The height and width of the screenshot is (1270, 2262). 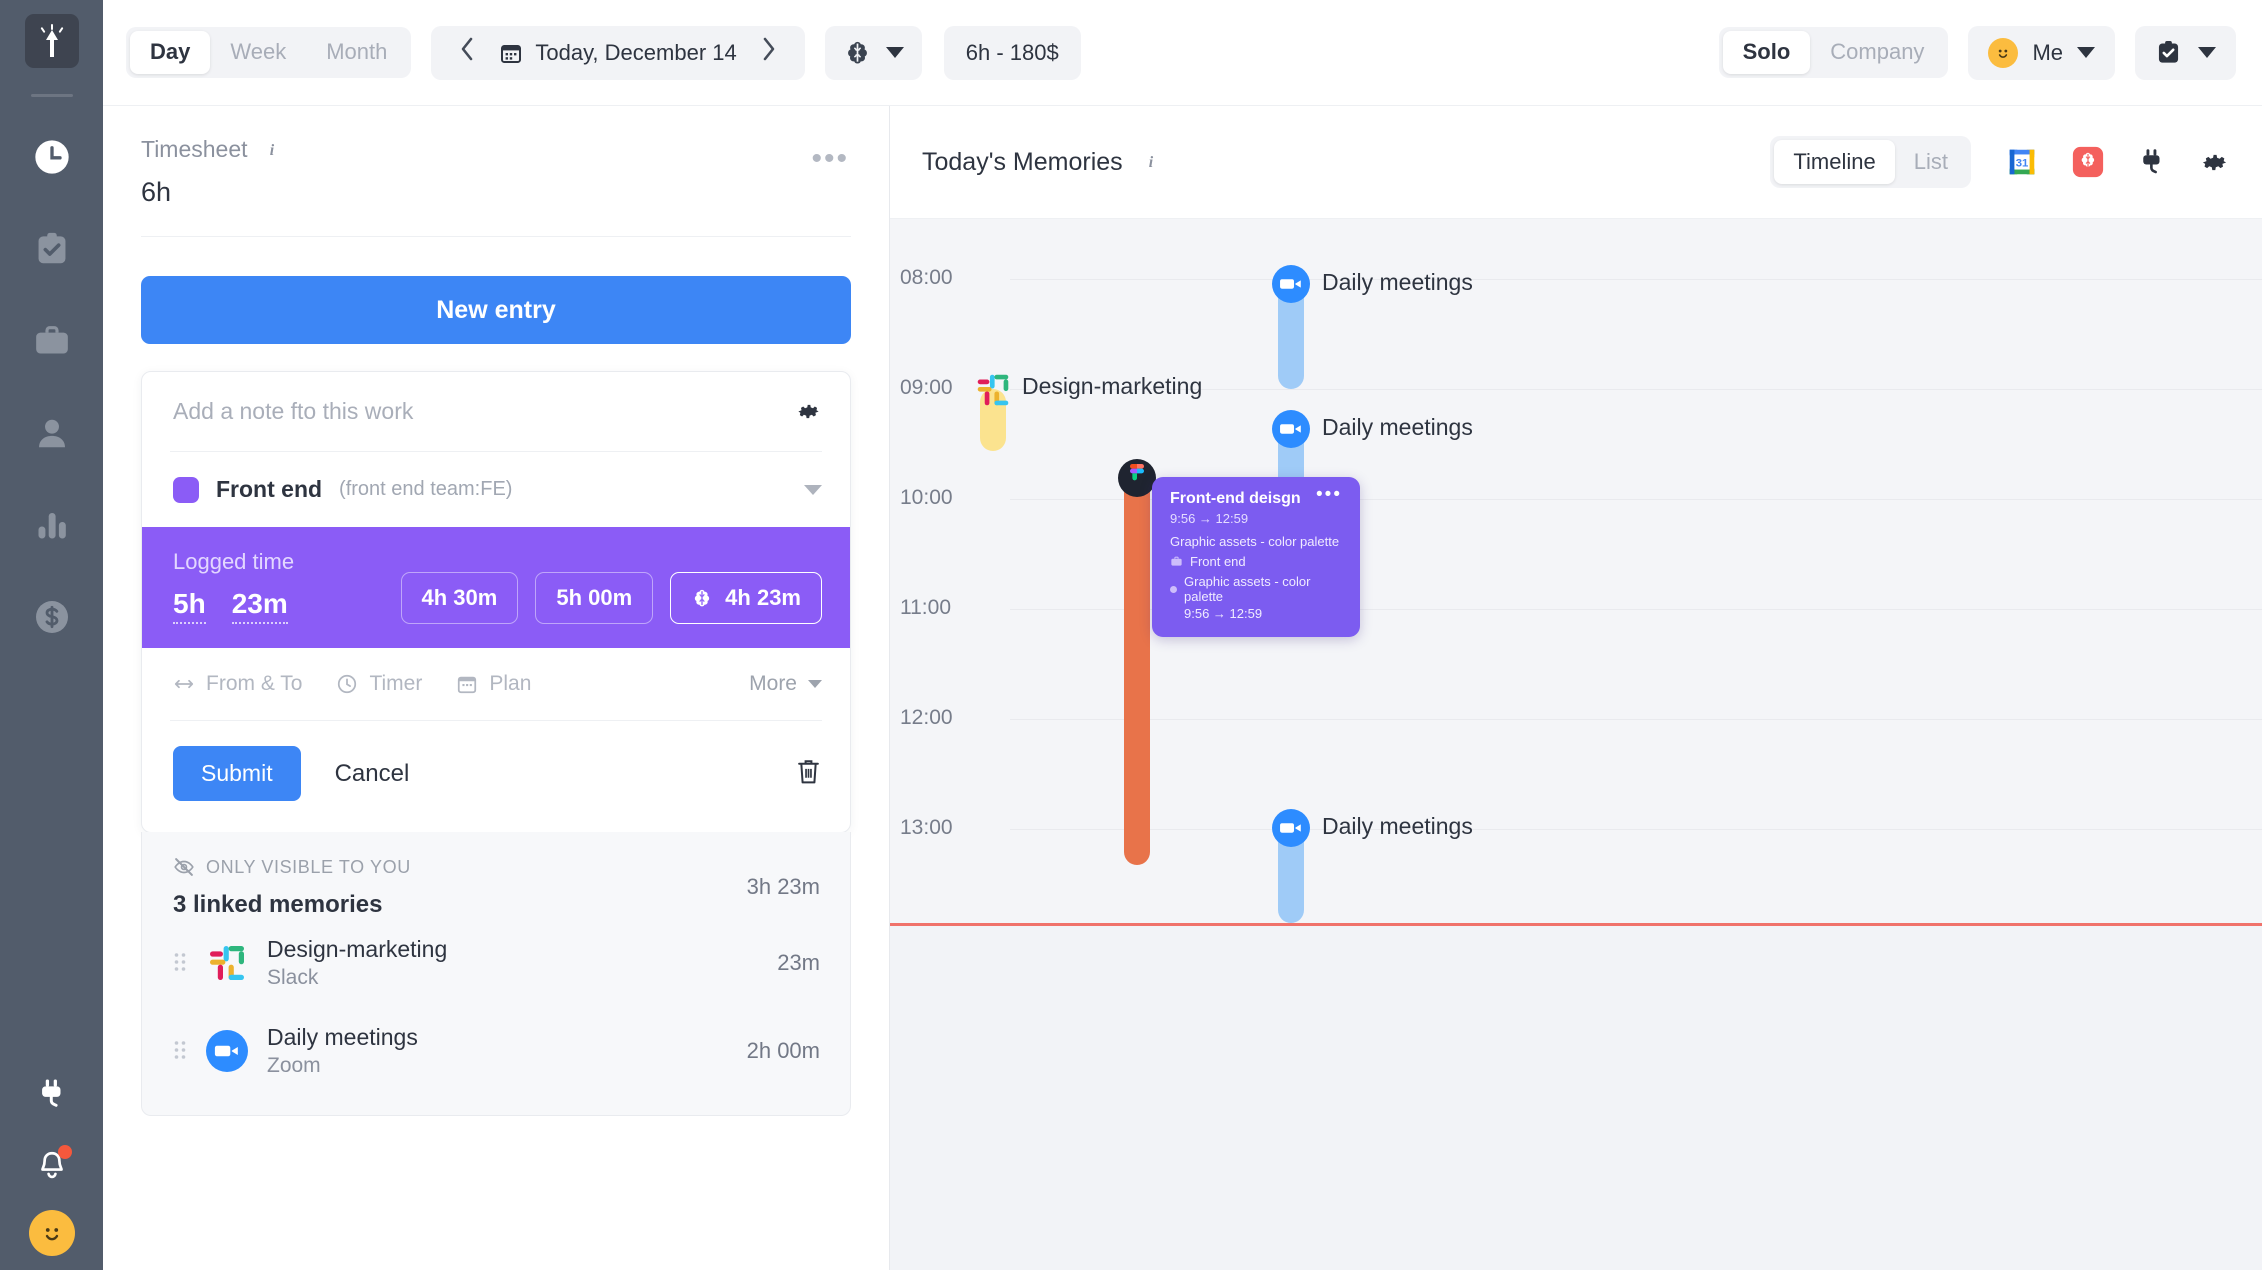 I want to click on clock-icon, so click(x=347, y=684).